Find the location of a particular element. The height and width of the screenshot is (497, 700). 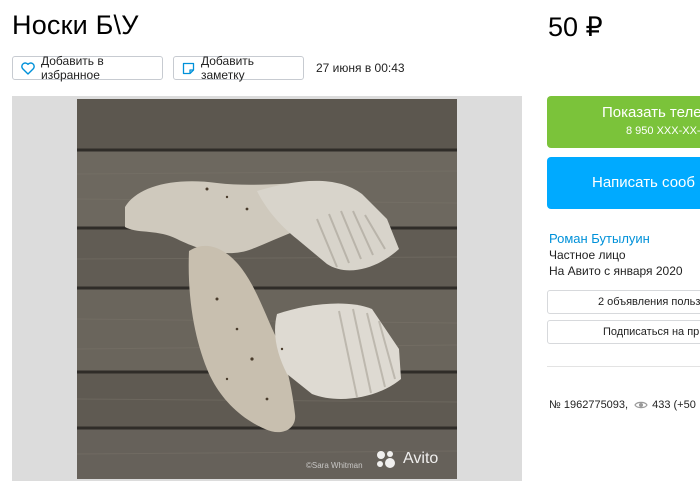

avito-watermark-text: Avito is located at coordinates (421, 458).